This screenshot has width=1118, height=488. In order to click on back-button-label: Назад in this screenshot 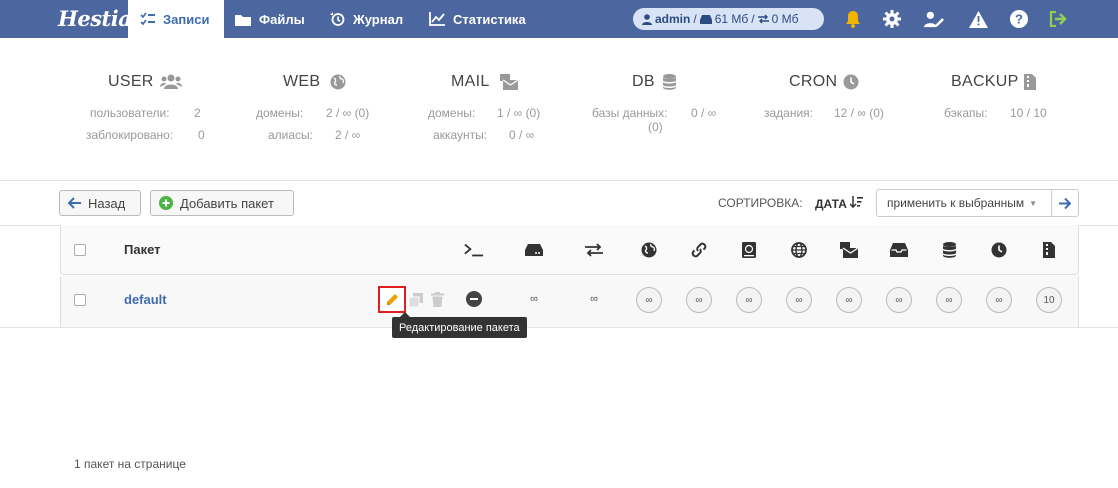, I will do `click(107, 203)`.